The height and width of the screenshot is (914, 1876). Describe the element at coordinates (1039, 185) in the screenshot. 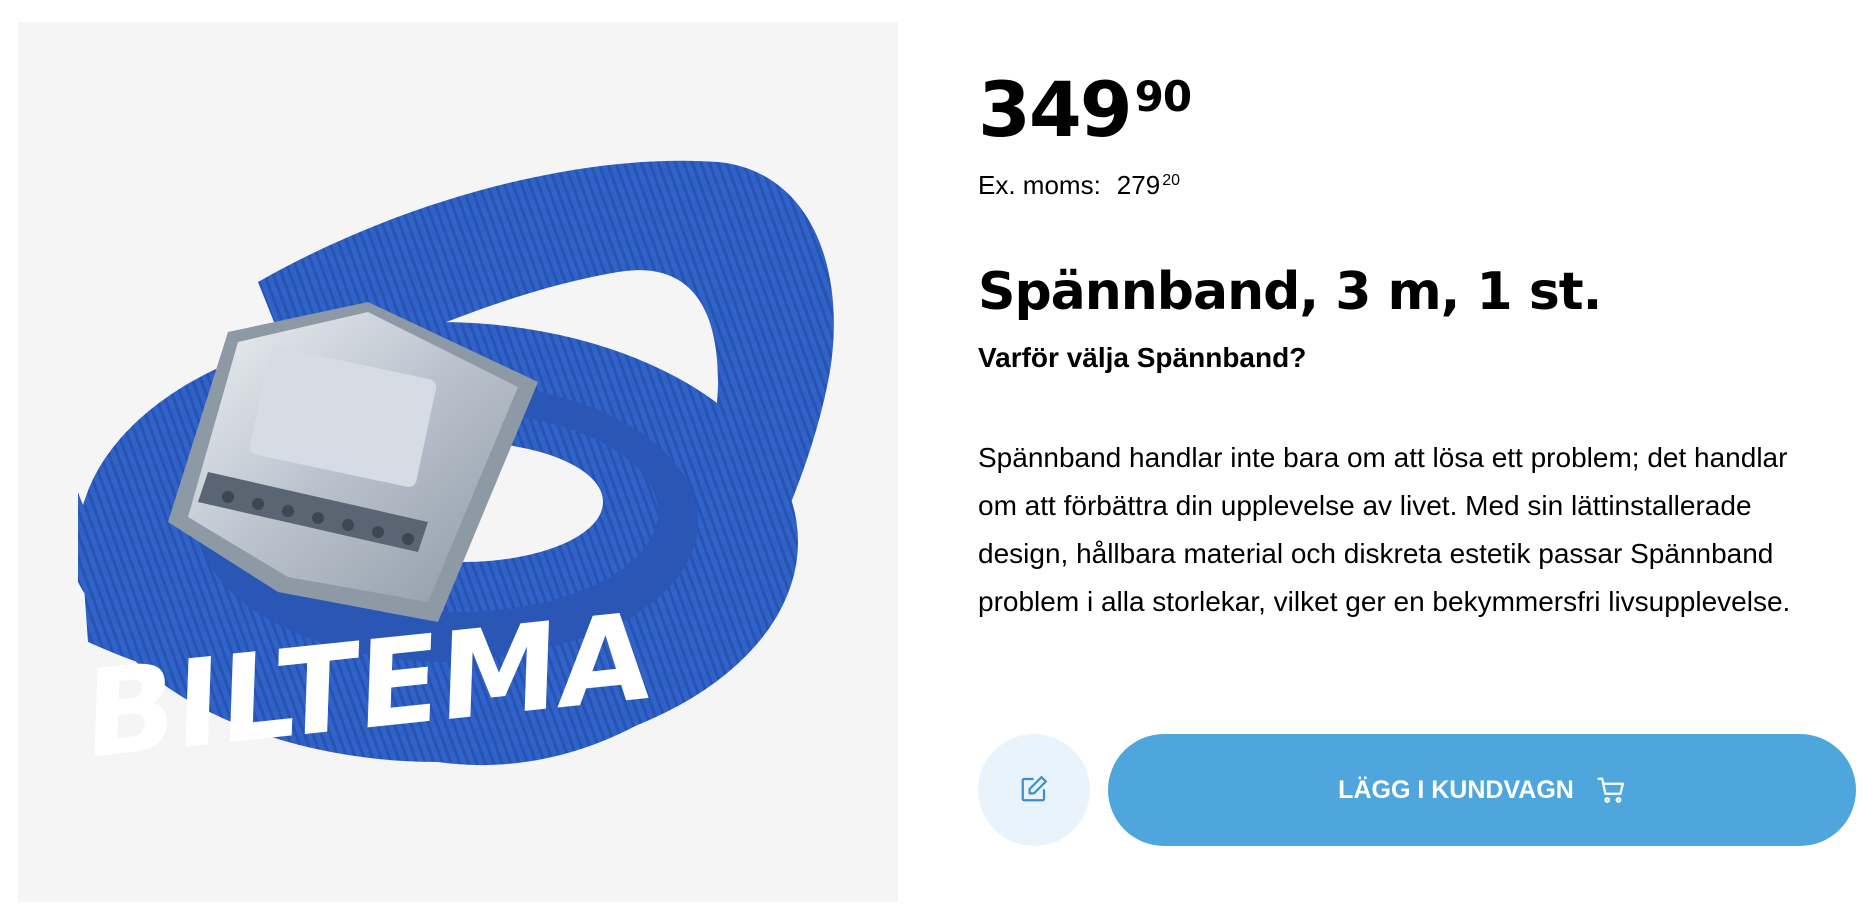

I see `ex-vat-label: Ex. moms:` at that location.